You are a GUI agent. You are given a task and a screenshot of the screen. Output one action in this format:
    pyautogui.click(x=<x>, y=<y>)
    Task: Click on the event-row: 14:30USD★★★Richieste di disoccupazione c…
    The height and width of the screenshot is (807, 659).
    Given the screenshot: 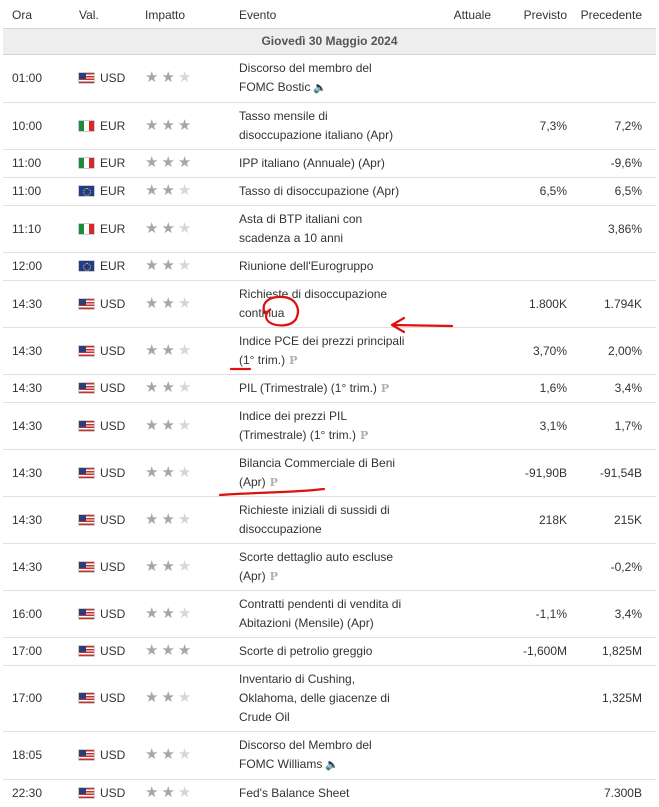 What is the action you would take?
    pyautogui.click(x=329, y=304)
    